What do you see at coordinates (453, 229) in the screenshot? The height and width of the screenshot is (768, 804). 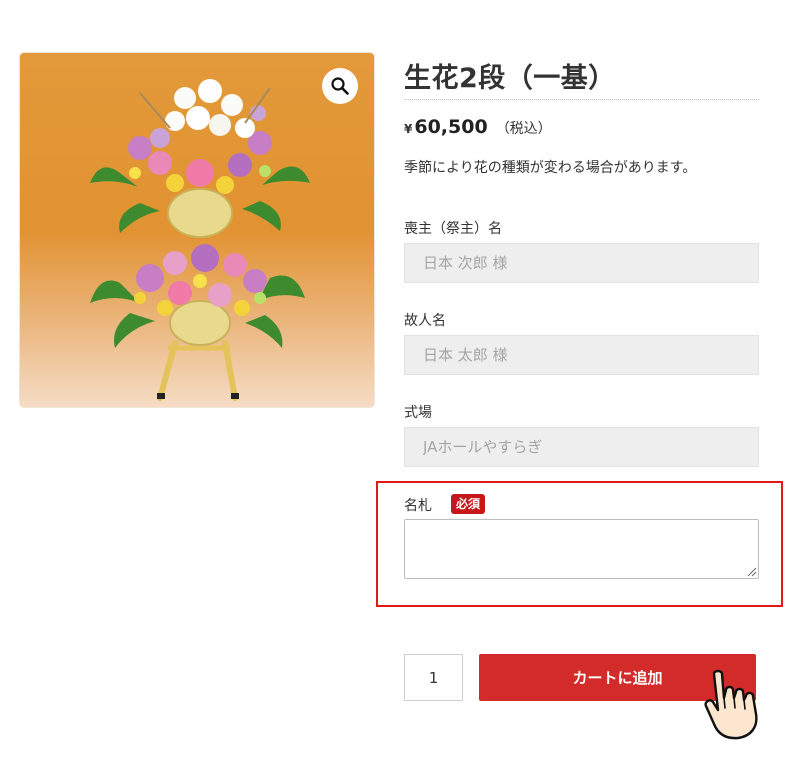 I see `mourner-name-label: 喪主（祭主）名` at bounding box center [453, 229].